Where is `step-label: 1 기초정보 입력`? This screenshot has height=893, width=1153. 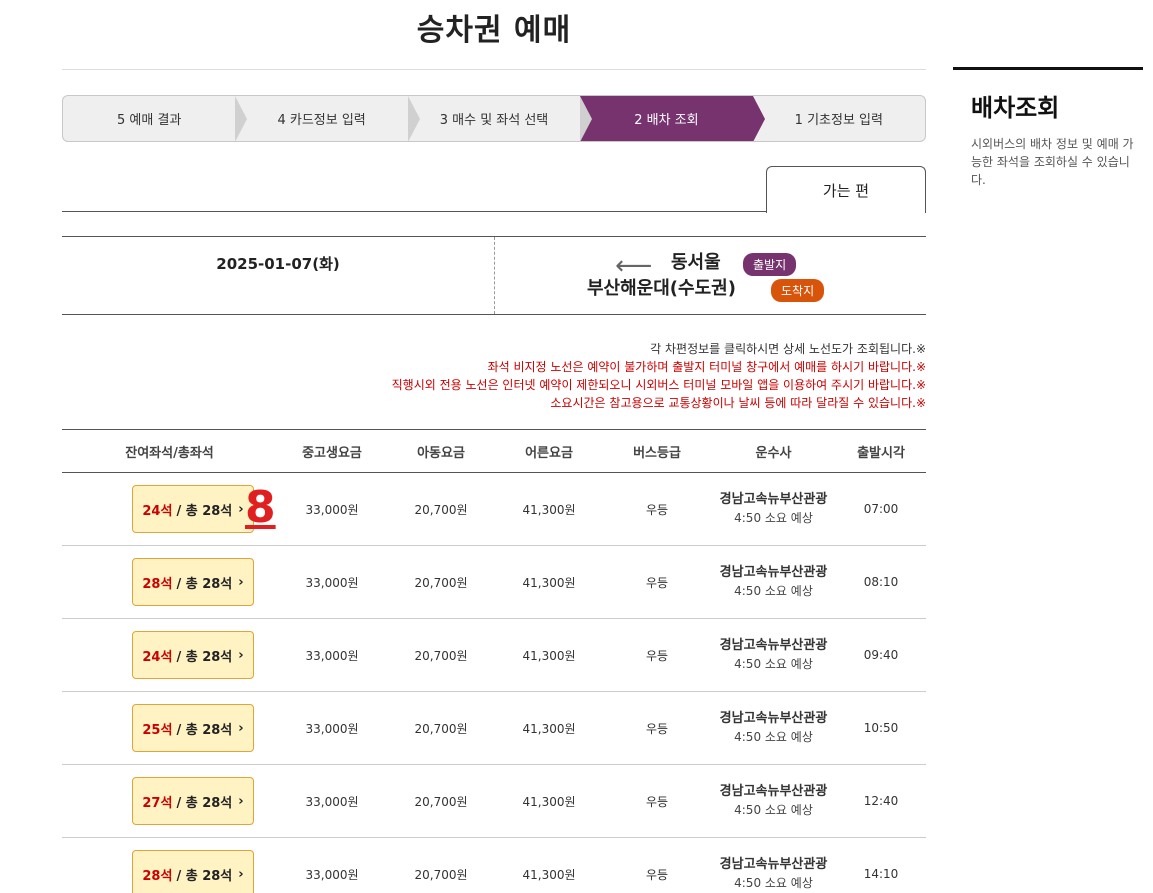 step-label: 1 기초정보 입력 is located at coordinates (838, 120).